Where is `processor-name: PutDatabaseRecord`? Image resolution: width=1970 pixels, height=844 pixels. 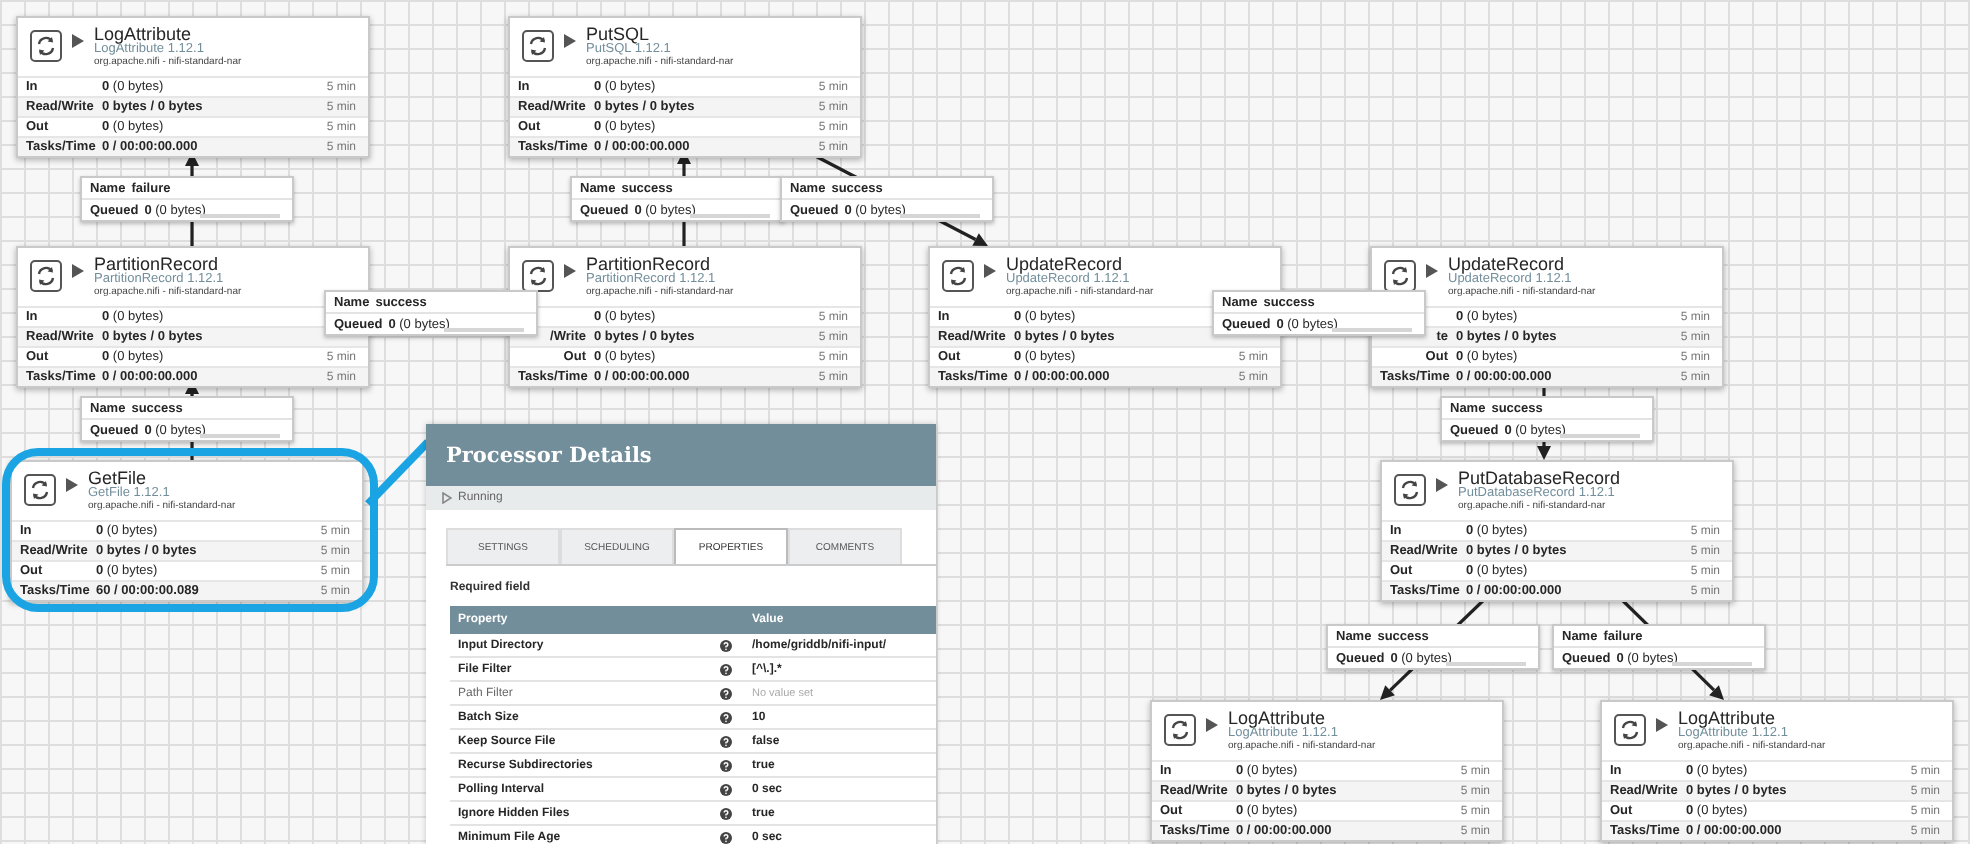
processor-name: PutDatabaseRecord is located at coordinates (1539, 479).